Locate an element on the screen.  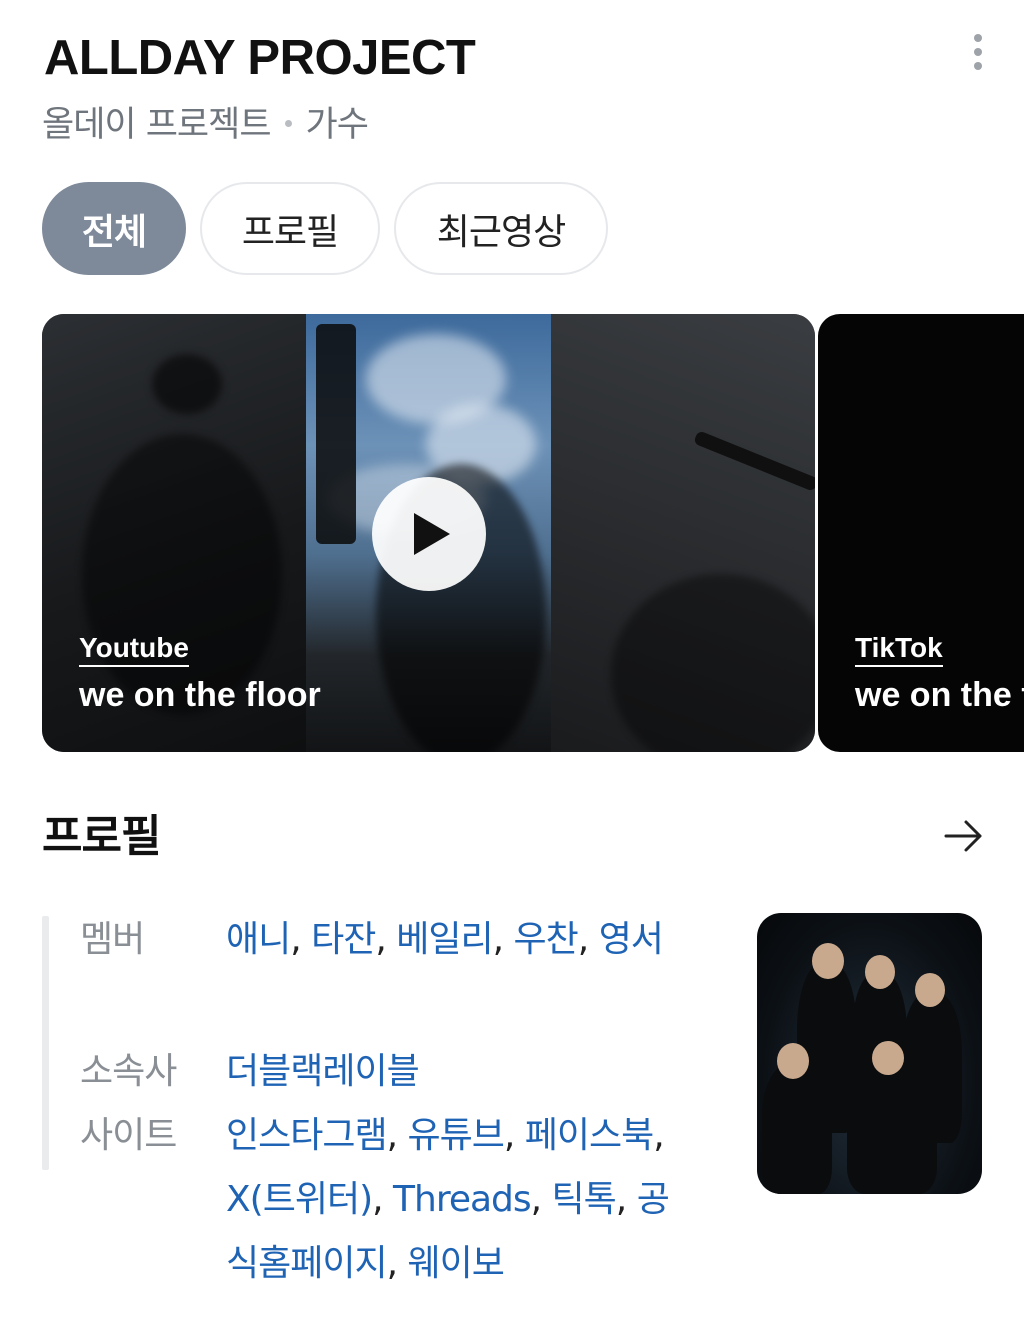
video-source-tiktok: TikTok is located at coordinates (899, 649).